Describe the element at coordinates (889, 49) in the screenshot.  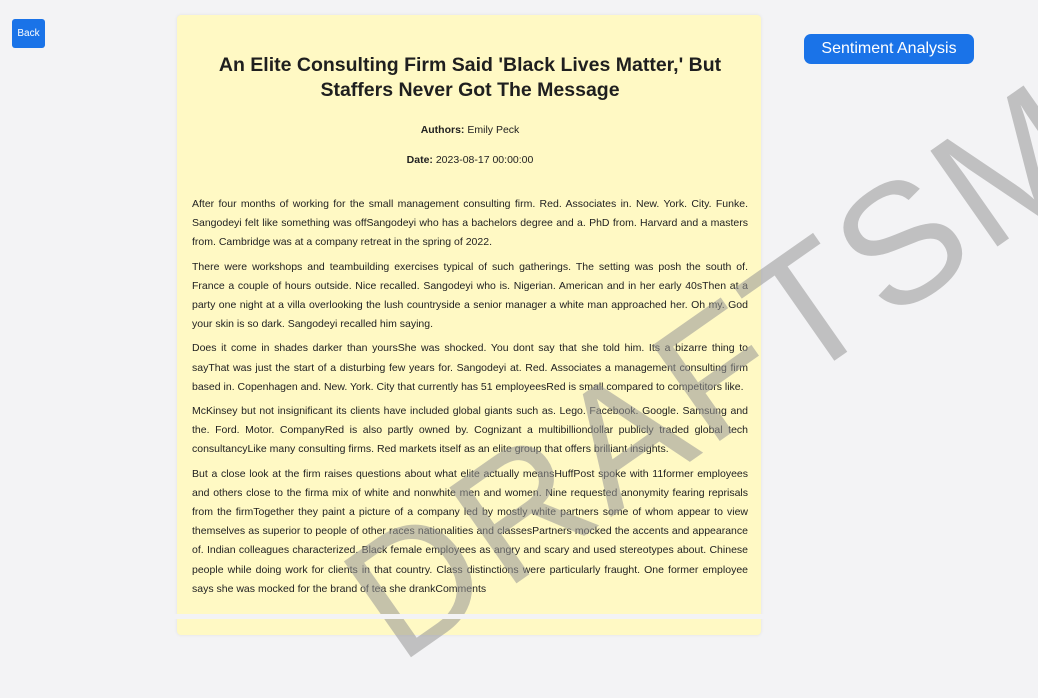
I see `sentiment-analysis-button: Sentiment Analysis` at that location.